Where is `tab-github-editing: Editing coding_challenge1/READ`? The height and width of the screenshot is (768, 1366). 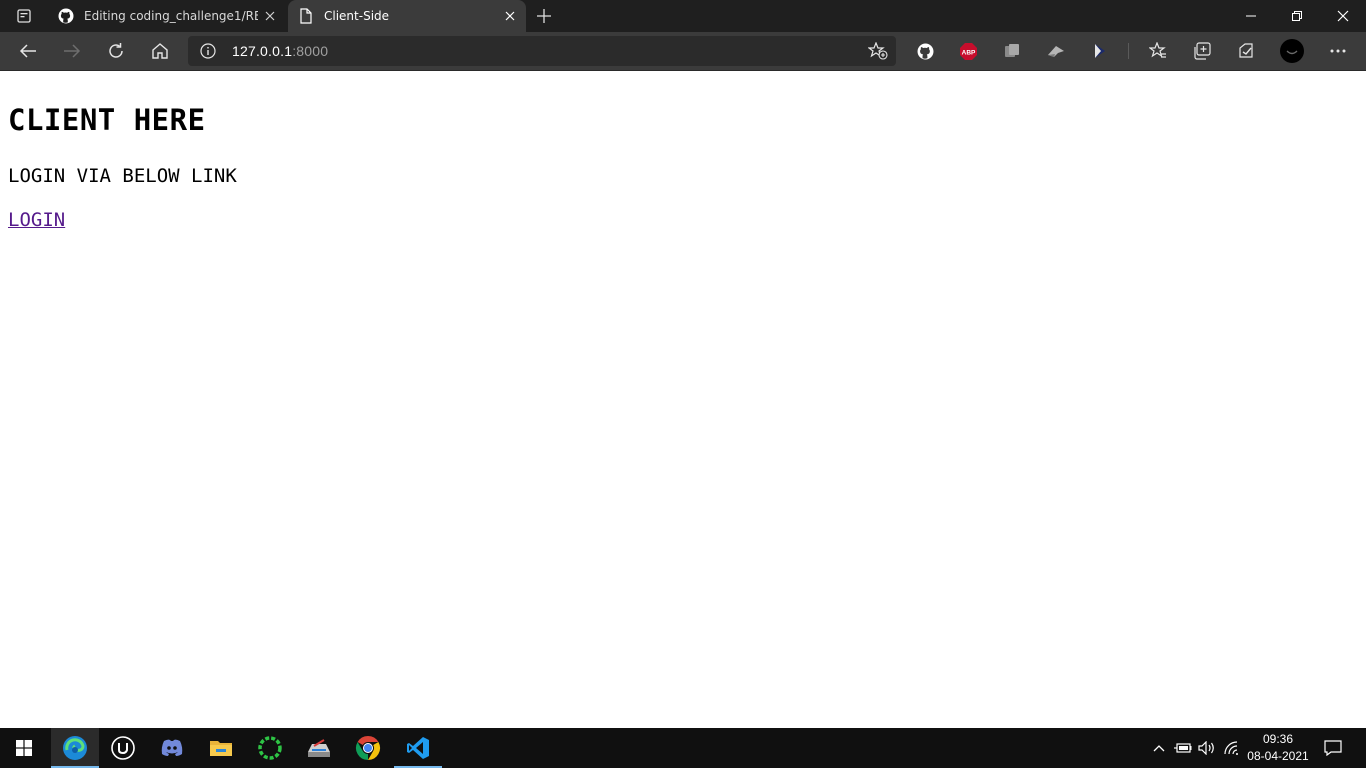 tab-github-editing: Editing coding_challenge1/READ is located at coordinates (167, 16).